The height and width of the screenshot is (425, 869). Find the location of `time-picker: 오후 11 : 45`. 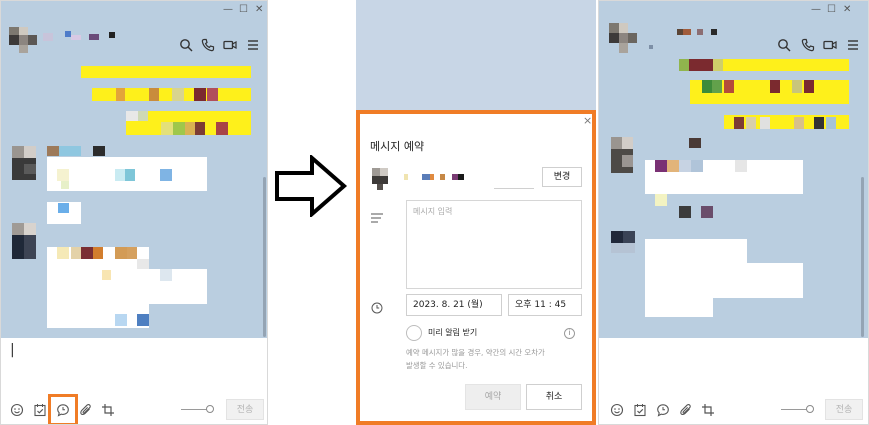

time-picker: 오후 11 : 45 is located at coordinates (545, 305).